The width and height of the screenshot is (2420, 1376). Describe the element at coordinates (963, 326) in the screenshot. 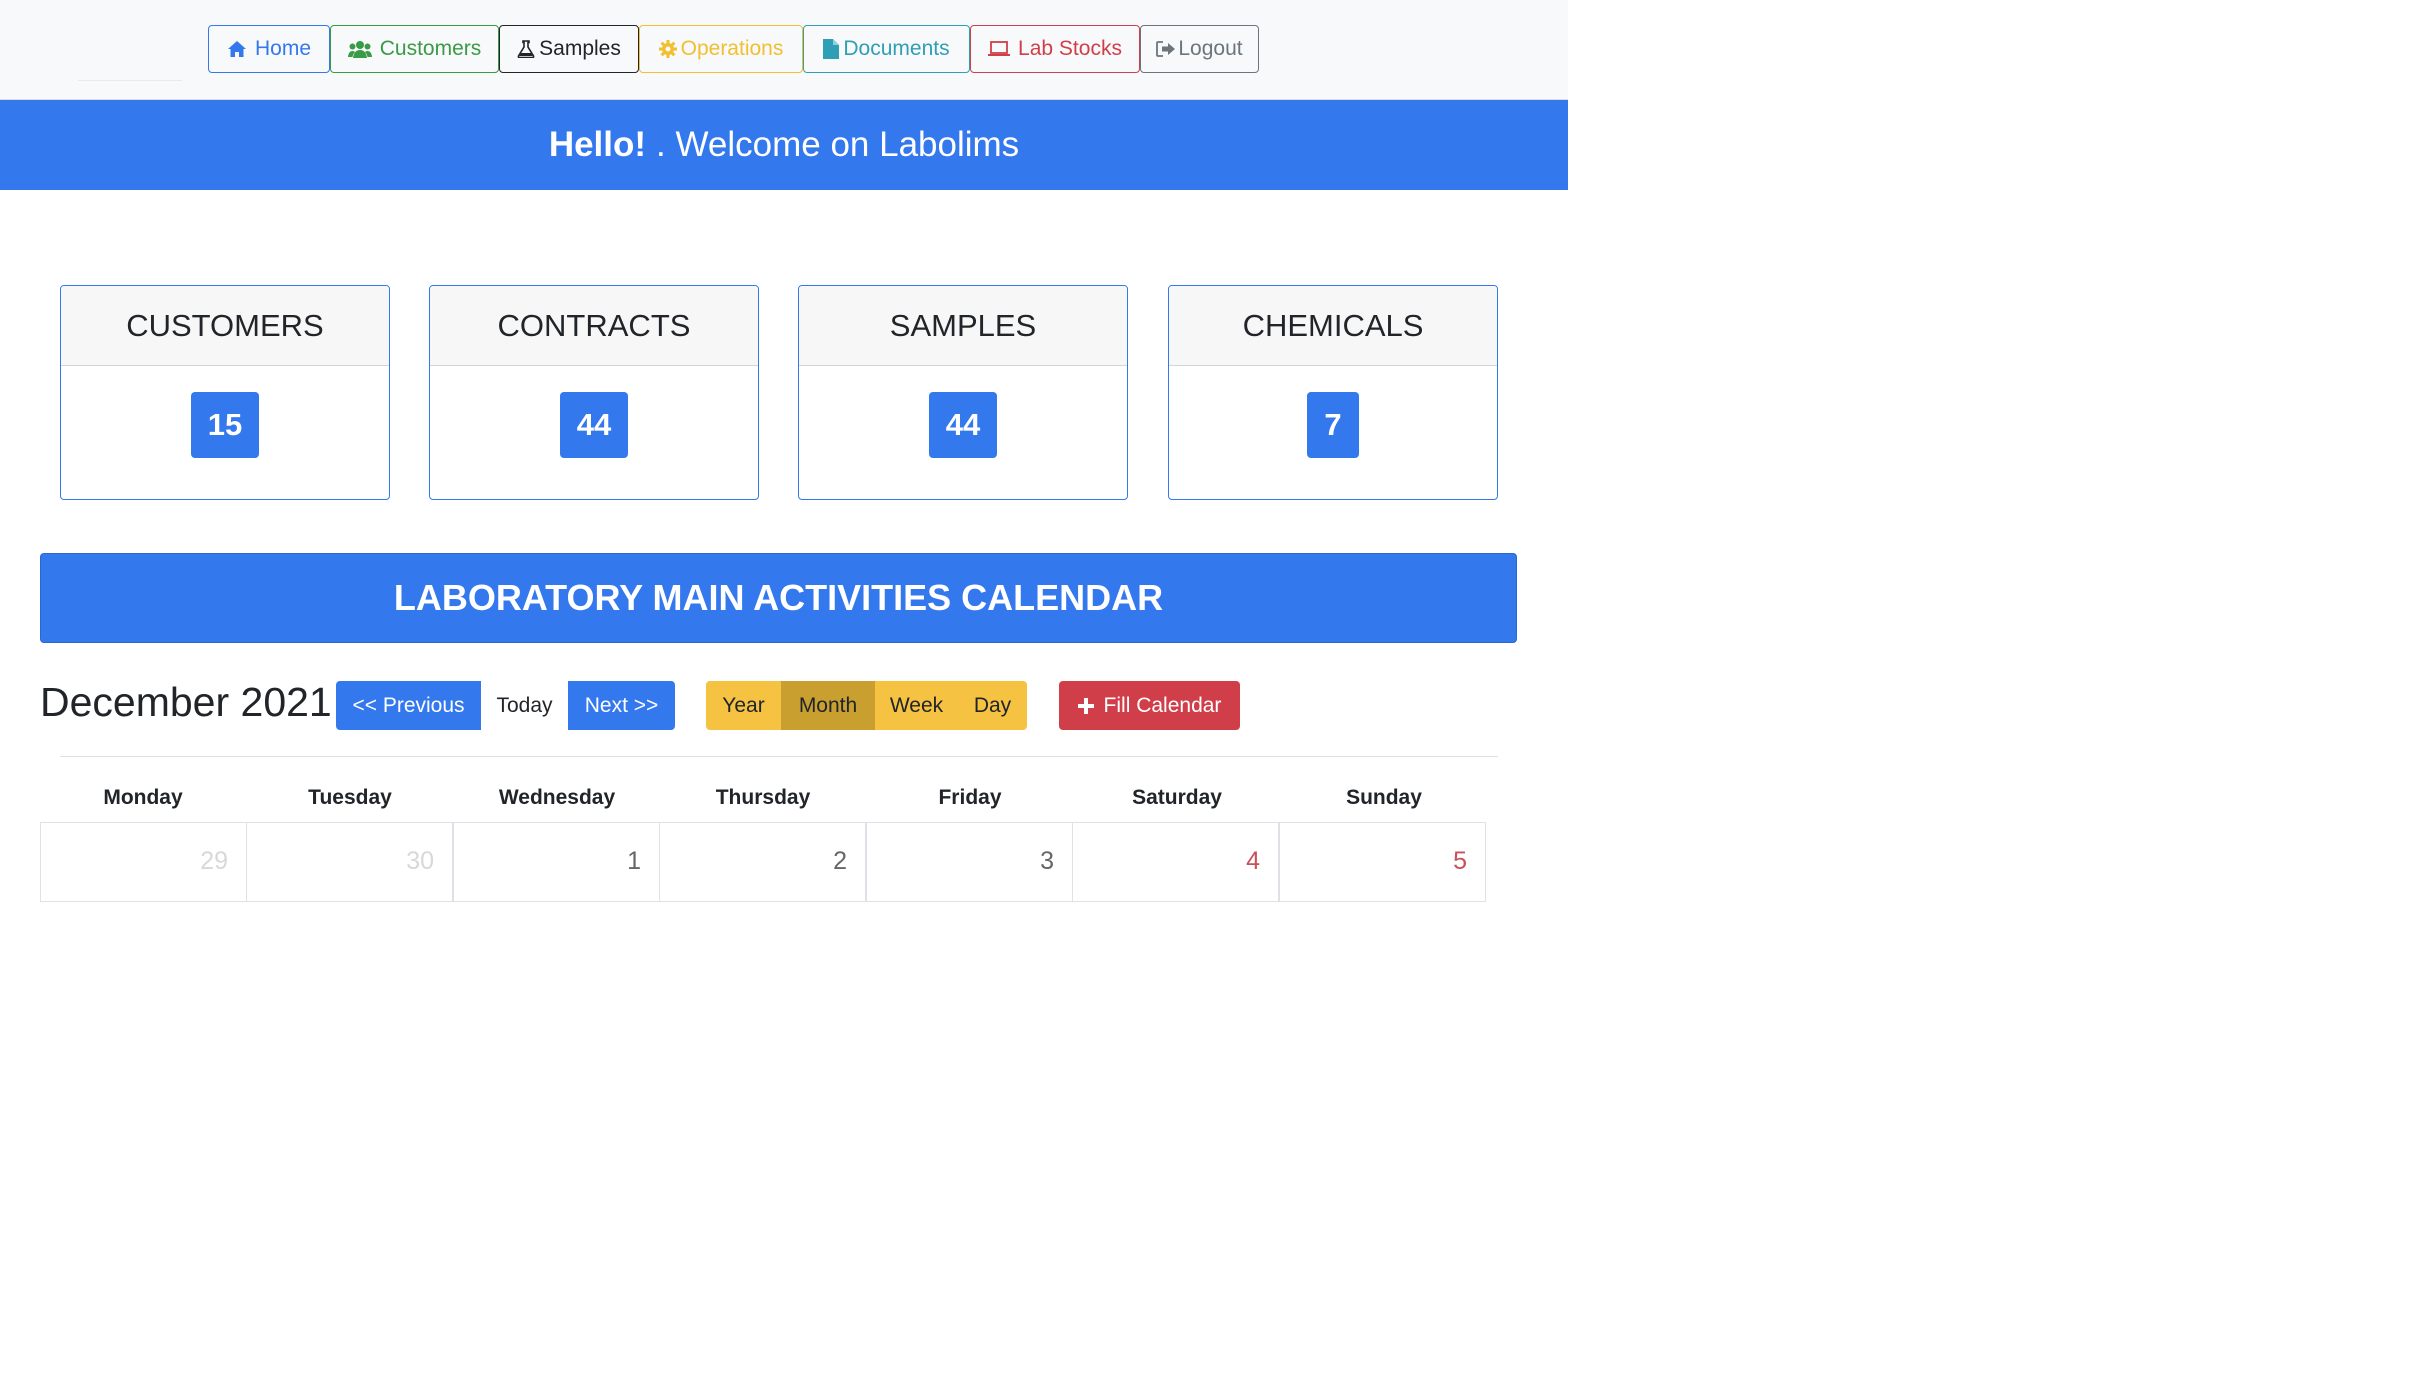

I see `stat-card-title: SAMPLES` at that location.